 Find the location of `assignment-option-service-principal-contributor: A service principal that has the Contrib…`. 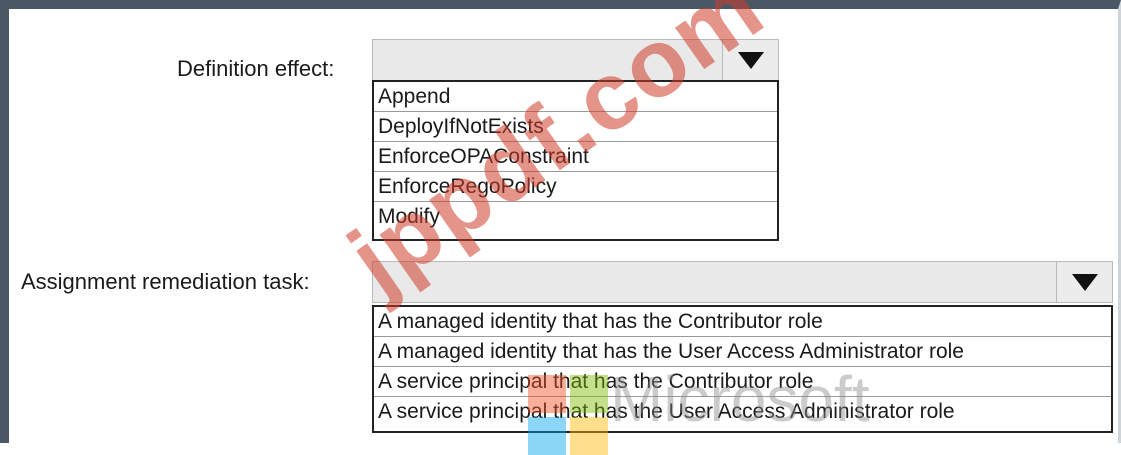

assignment-option-service-principal-contributor: A service principal that has the Contrib… is located at coordinates (742, 382).